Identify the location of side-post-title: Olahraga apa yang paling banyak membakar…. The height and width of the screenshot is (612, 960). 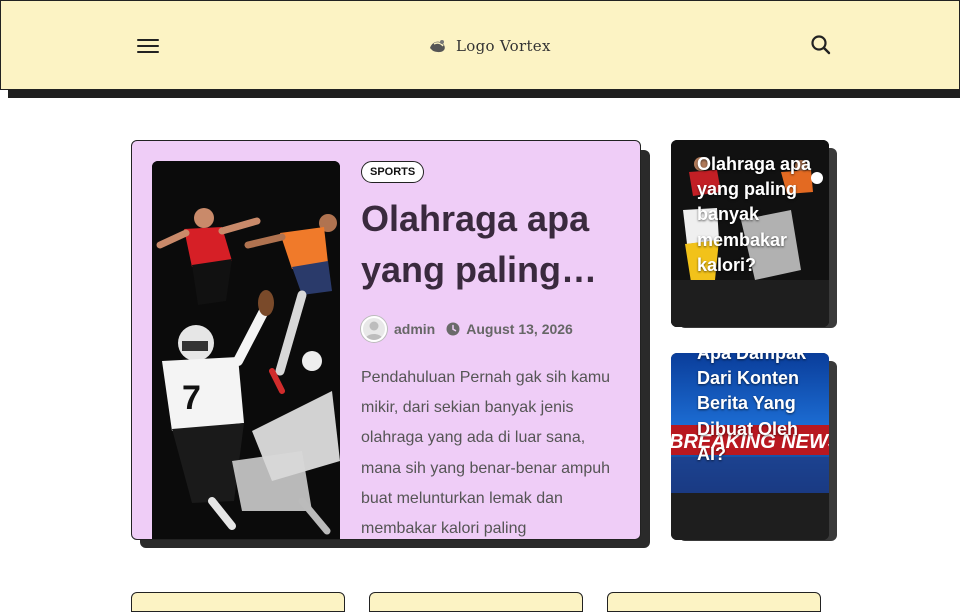
(759, 215).